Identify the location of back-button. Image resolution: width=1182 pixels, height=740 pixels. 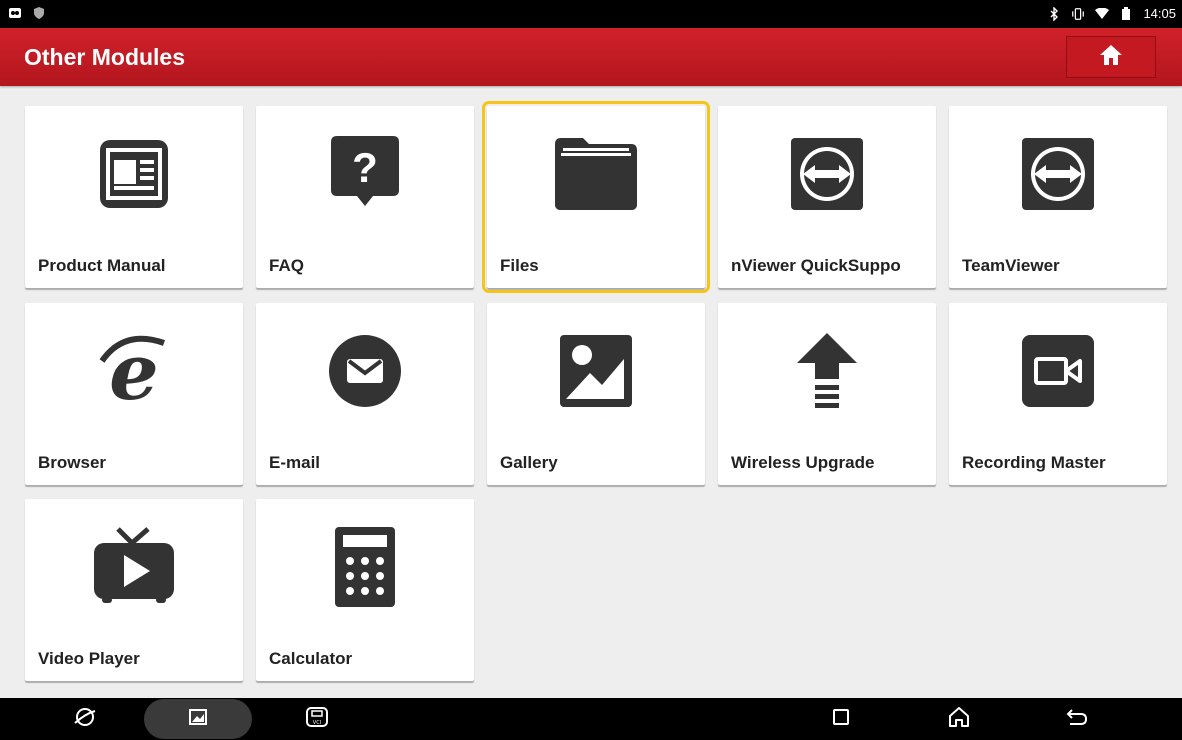
(1077, 719).